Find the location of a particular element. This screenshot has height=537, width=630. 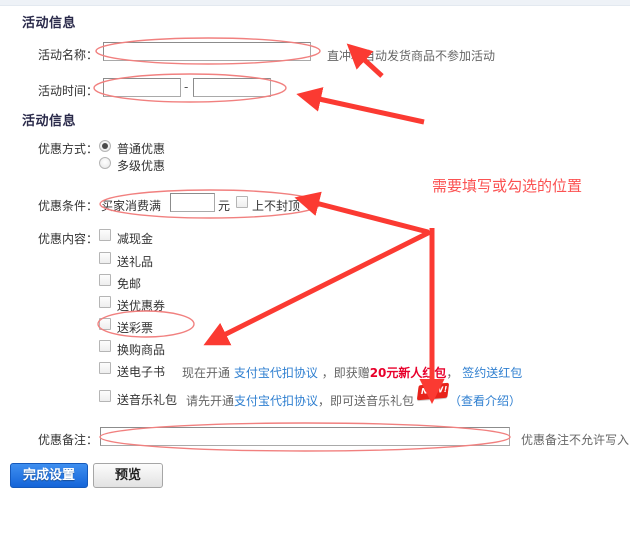

label-free-gift: 送礼品 is located at coordinates (135, 262).